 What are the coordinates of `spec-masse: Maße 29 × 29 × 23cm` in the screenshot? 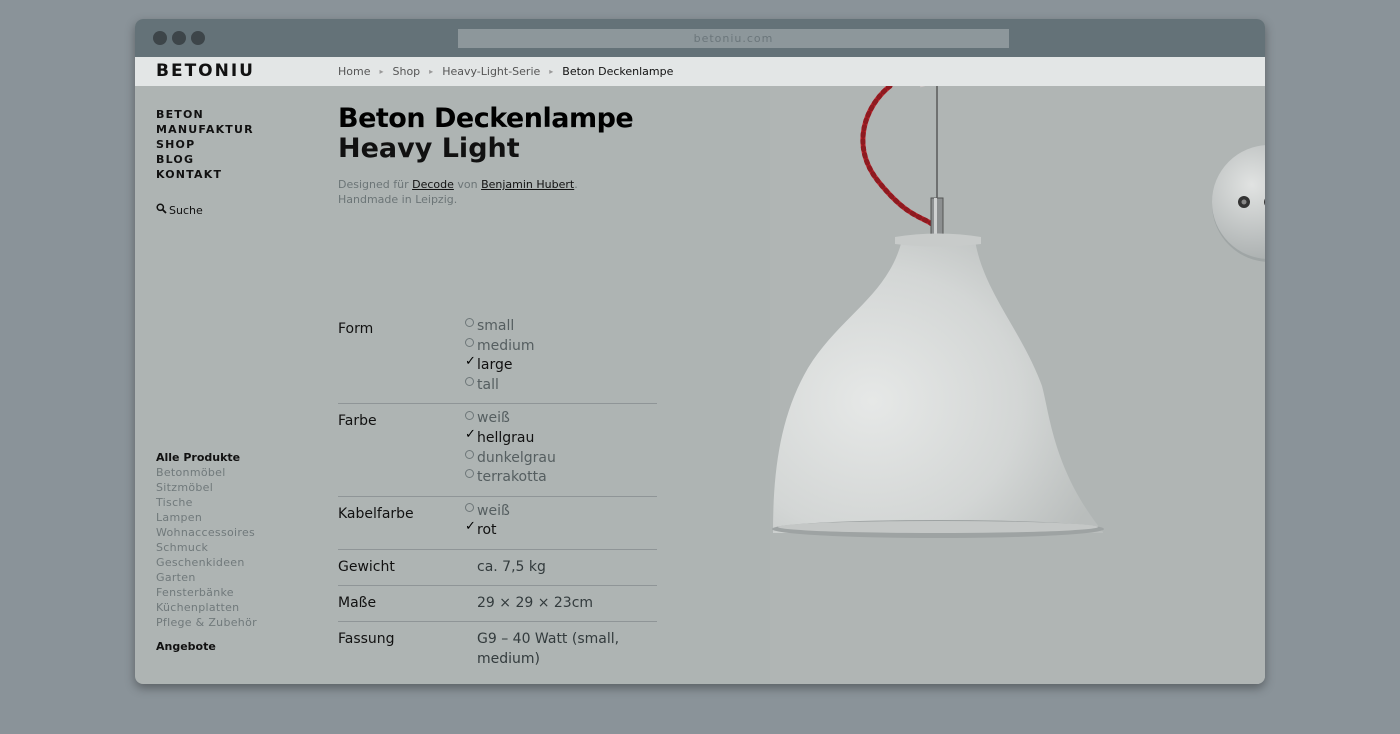 It's located at (497, 604).